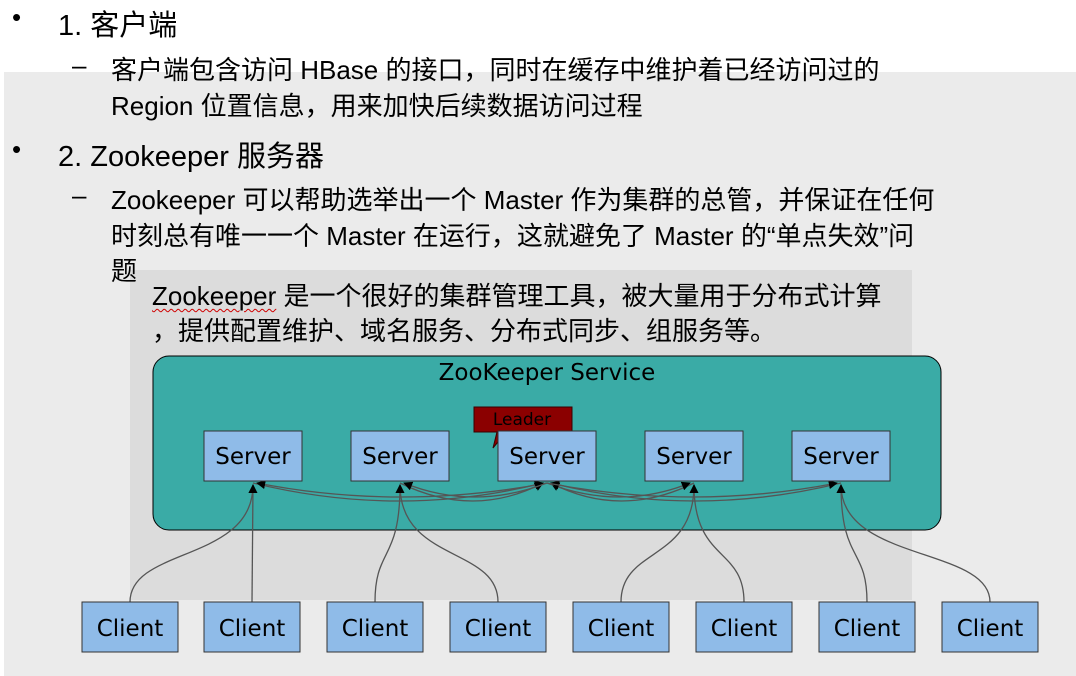 This screenshot has height=676, width=1076. Describe the element at coordinates (547, 373) in the screenshot. I see `service-title: ZooKeeper Service` at that location.